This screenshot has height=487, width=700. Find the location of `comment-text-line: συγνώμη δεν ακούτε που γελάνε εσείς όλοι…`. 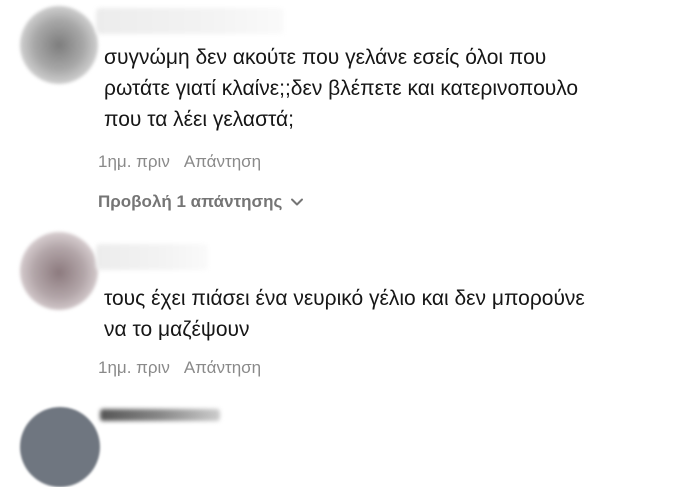

comment-text-line: συγνώμη δεν ακούτε που γελάνε εσείς όλοι… is located at coordinates (325, 57).